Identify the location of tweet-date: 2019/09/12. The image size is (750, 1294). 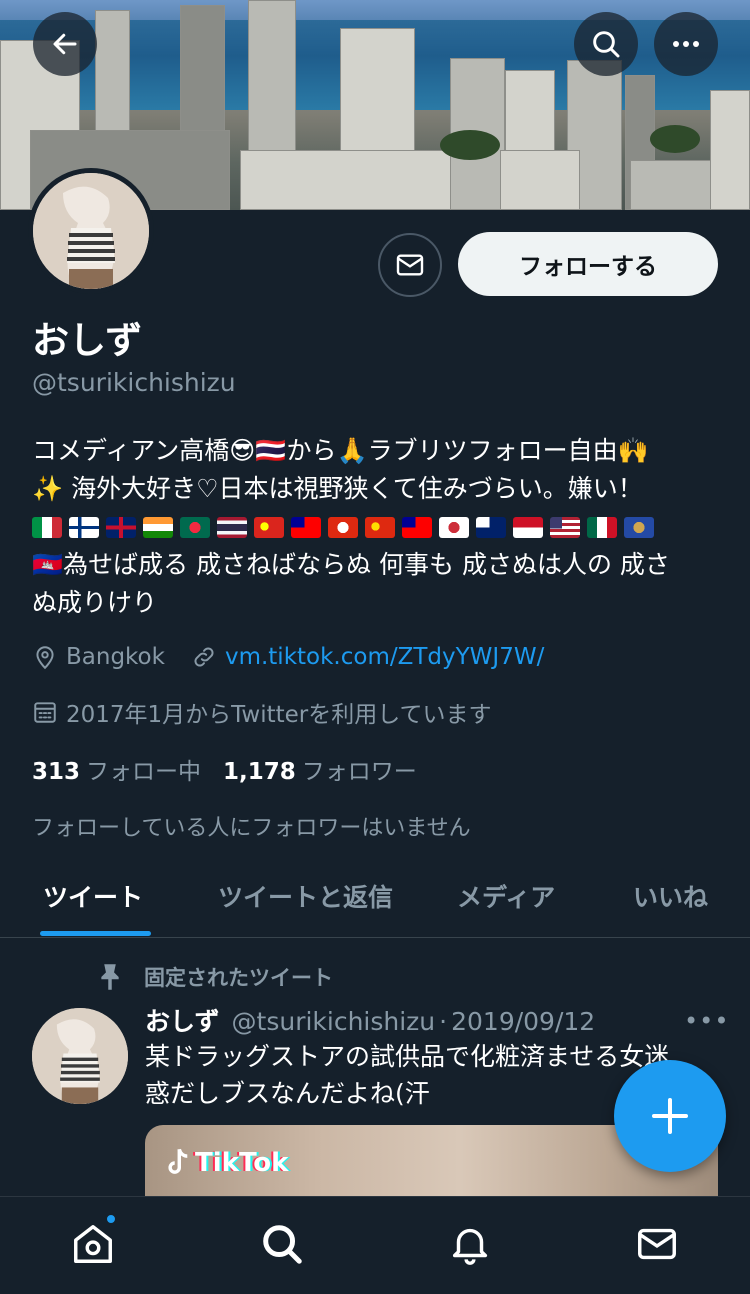
(523, 1021).